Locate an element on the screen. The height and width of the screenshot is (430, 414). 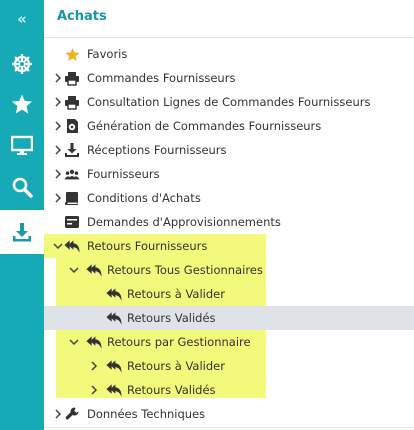
menu-item-demandes-d-approvisionnements: Demandes d'Approvisionnements is located at coordinates (229, 222).